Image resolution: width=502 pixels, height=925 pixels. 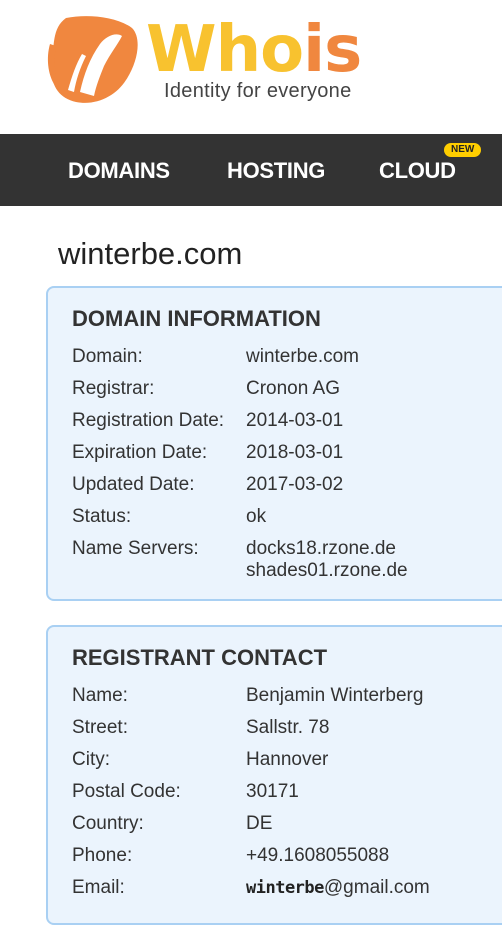 I want to click on domain-information-heading: DOMAIN INFORMATION, so click(x=196, y=318).